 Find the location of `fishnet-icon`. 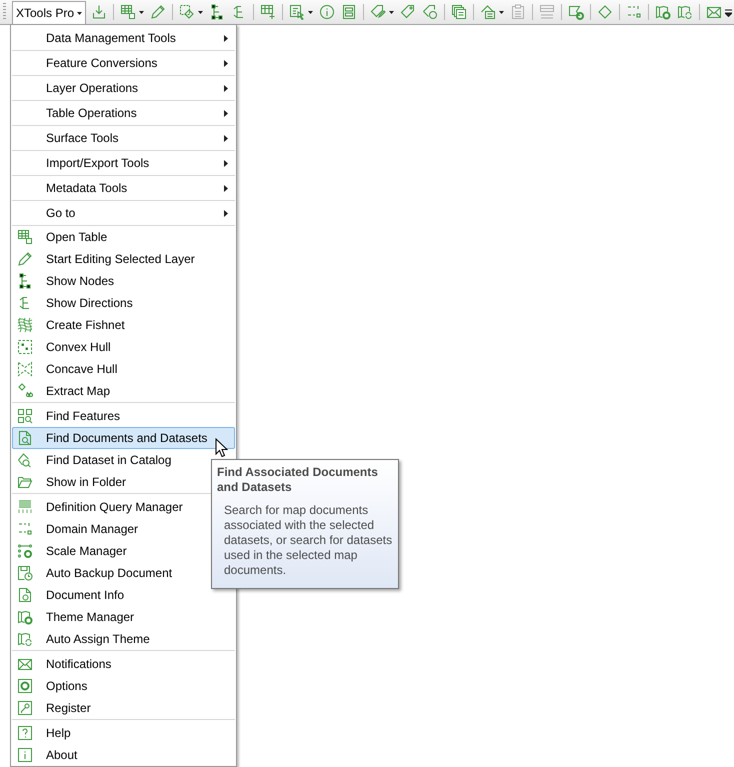

fishnet-icon is located at coordinates (25, 325).